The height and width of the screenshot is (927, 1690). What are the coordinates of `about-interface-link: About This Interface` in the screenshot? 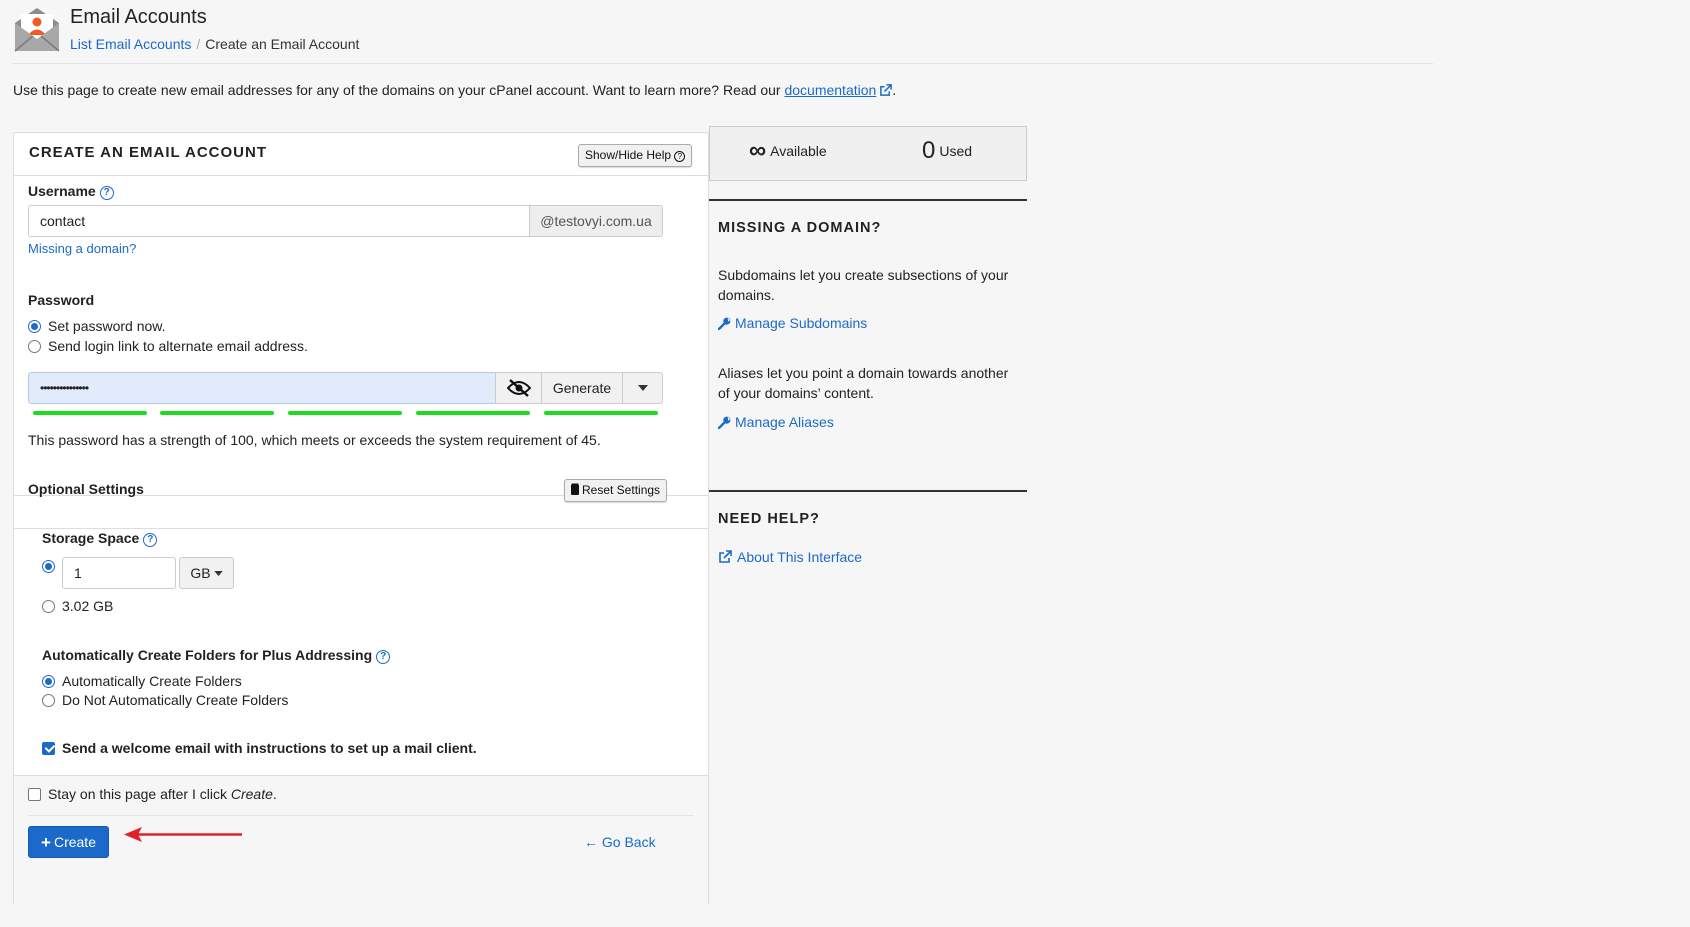 It's located at (790, 557).